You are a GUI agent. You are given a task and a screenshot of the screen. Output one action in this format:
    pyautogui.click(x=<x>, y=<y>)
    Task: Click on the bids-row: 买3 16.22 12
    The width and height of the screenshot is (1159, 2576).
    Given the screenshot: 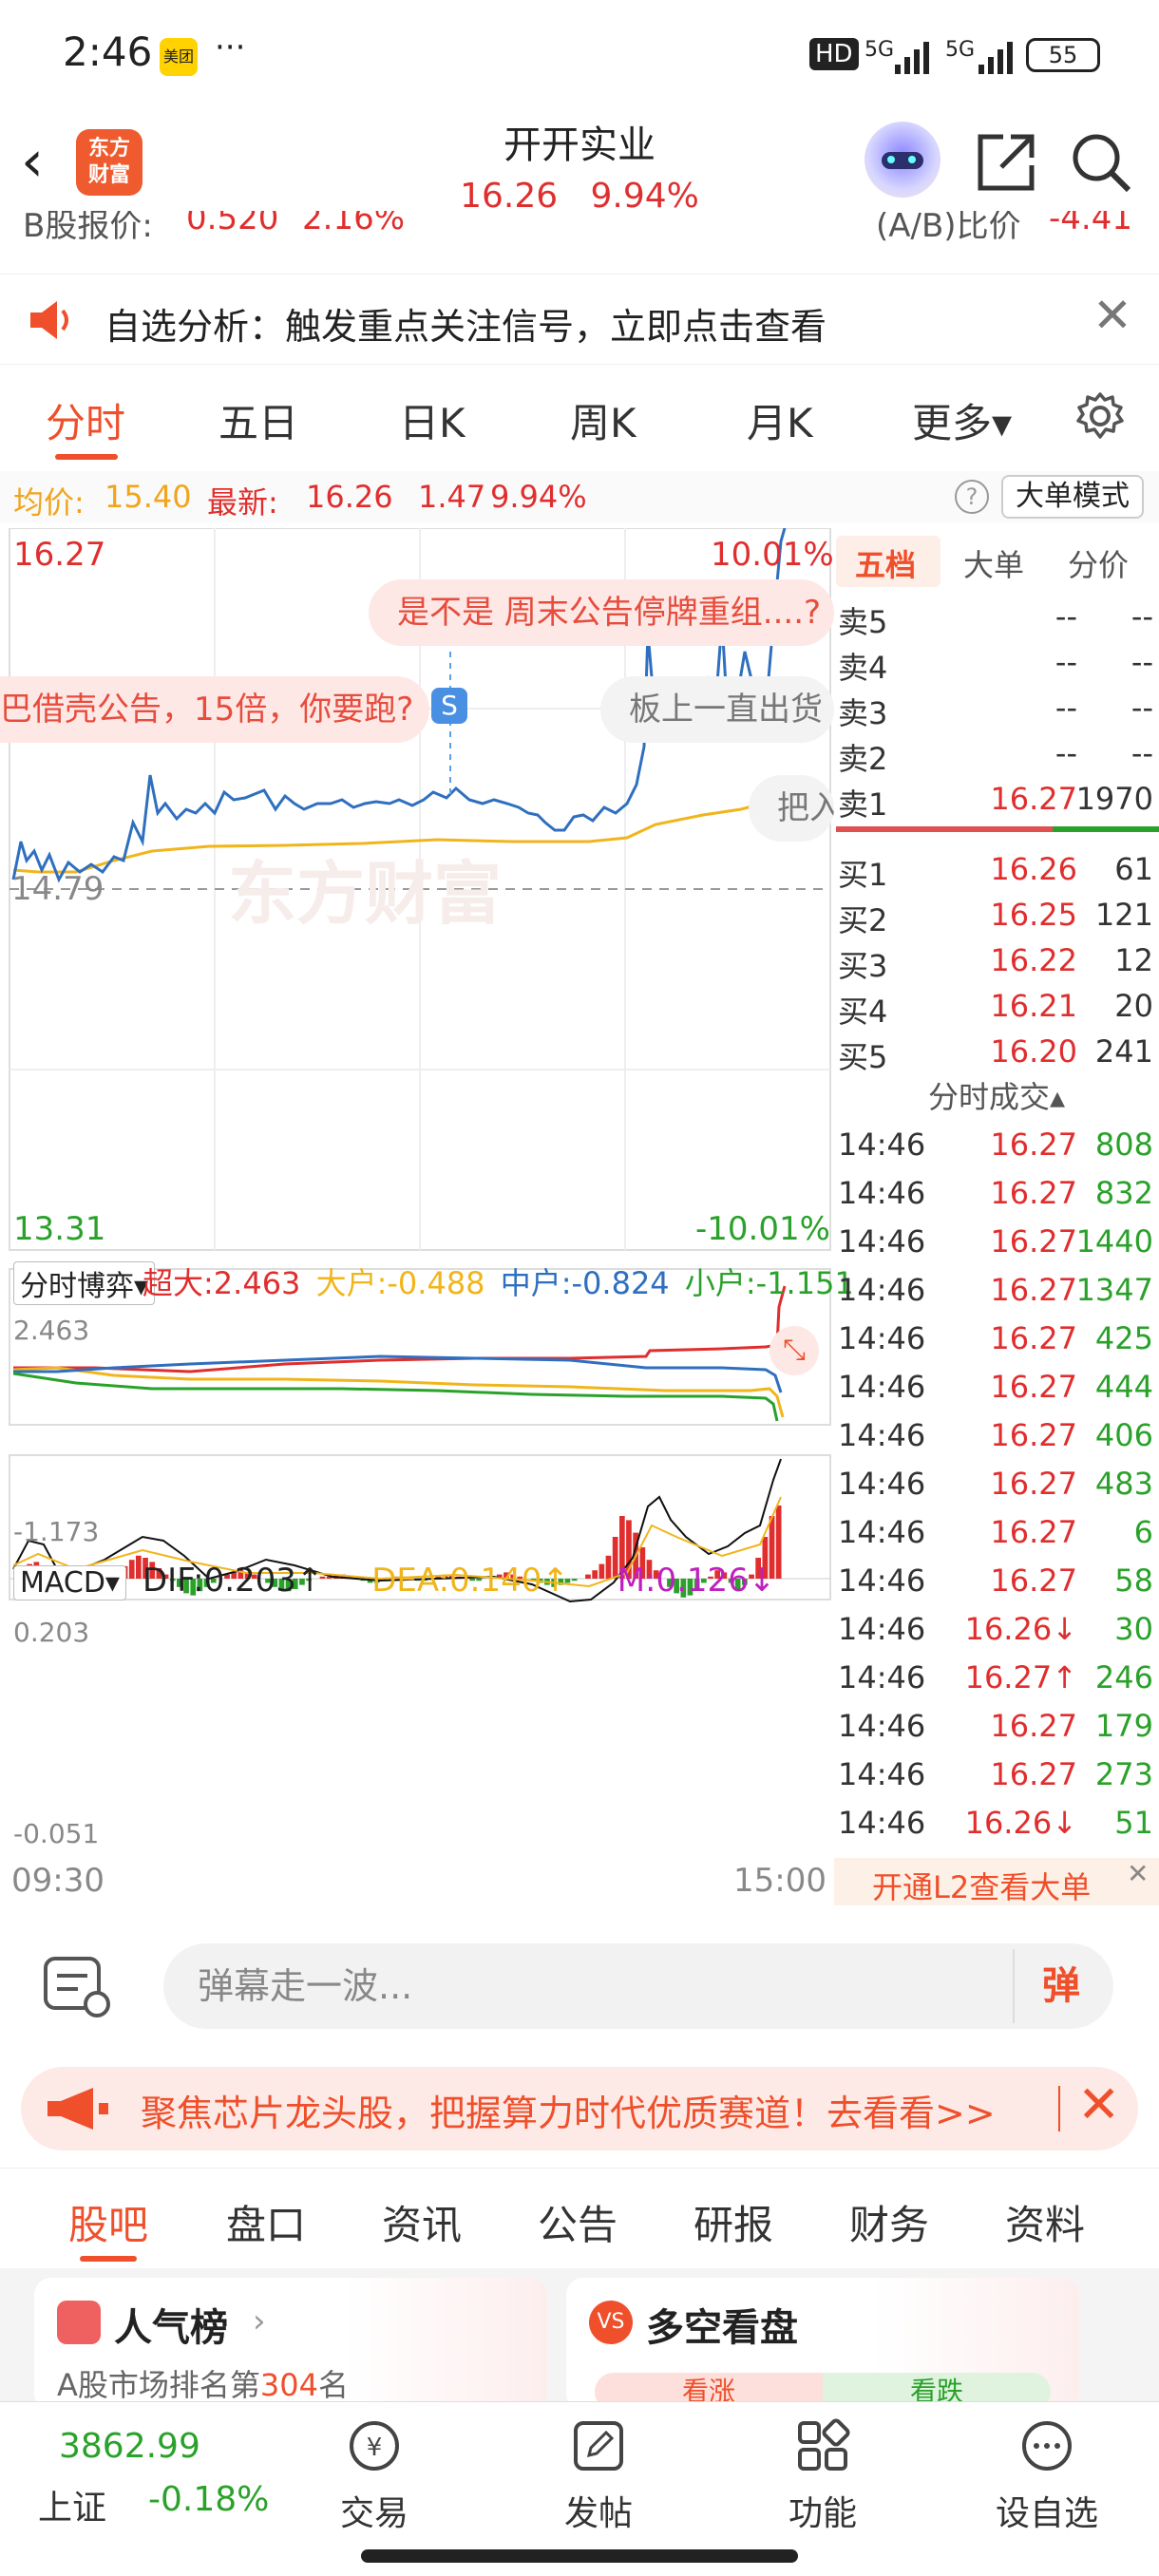 What is the action you would take?
    pyautogui.click(x=996, y=960)
    